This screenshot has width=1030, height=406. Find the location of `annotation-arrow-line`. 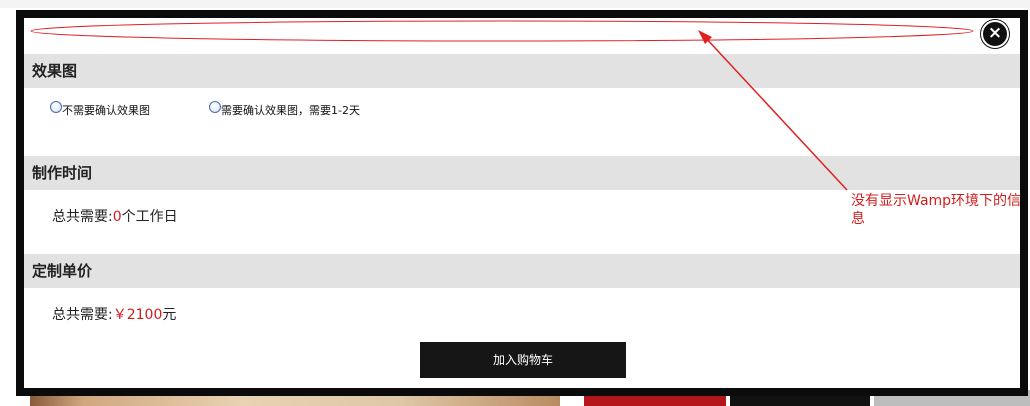

annotation-arrow-line is located at coordinates (775, 112).